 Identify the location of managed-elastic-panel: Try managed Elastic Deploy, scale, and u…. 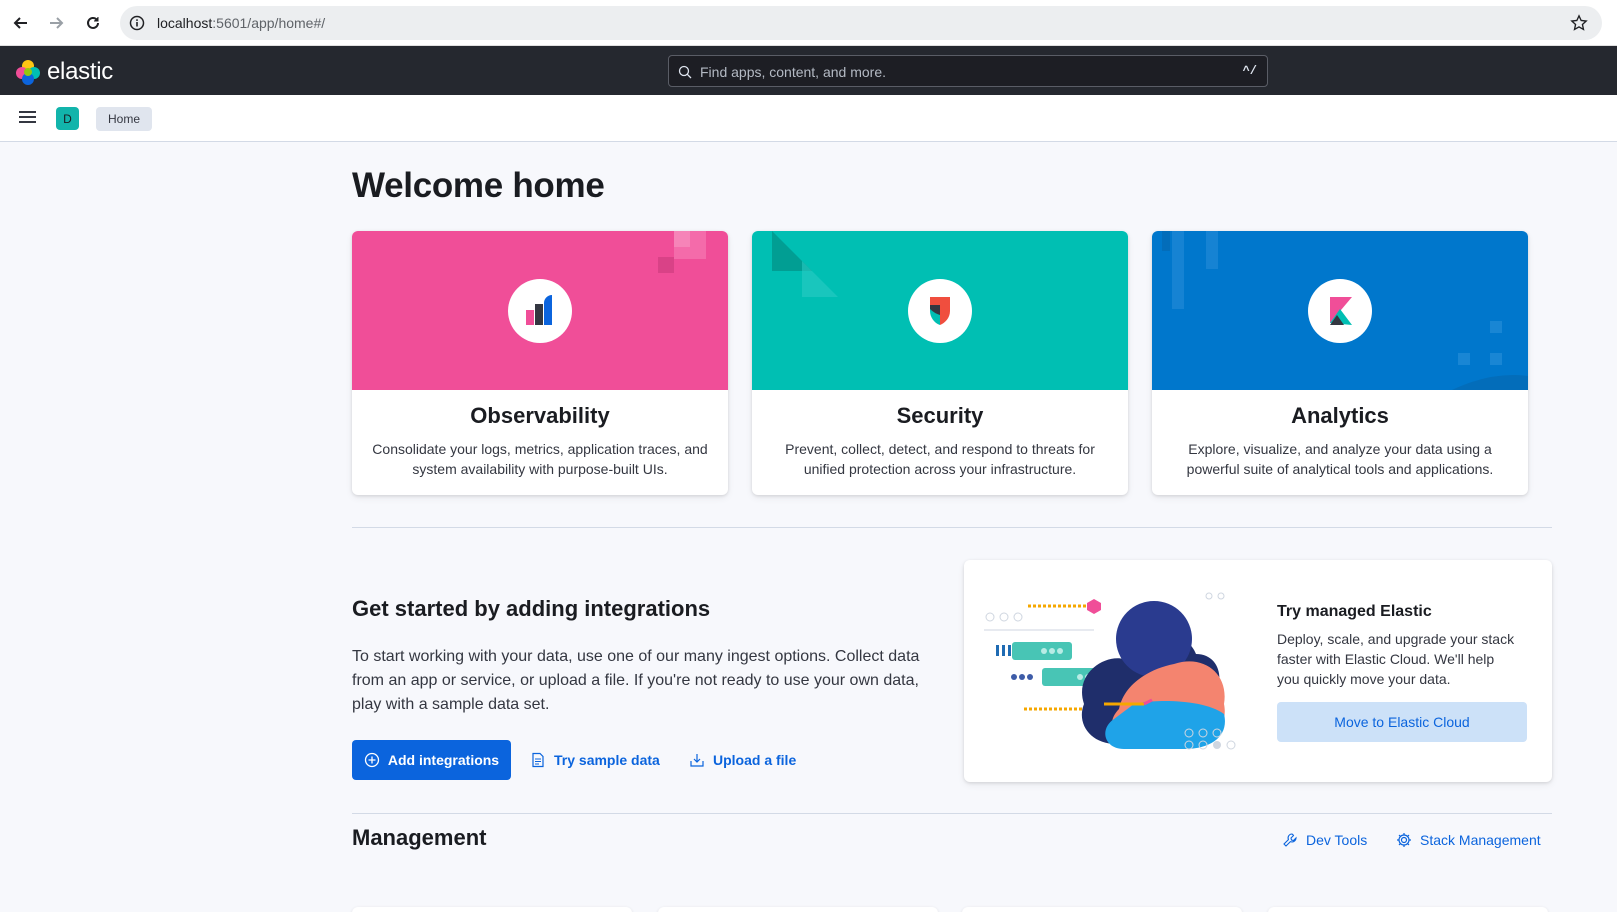
(1258, 671).